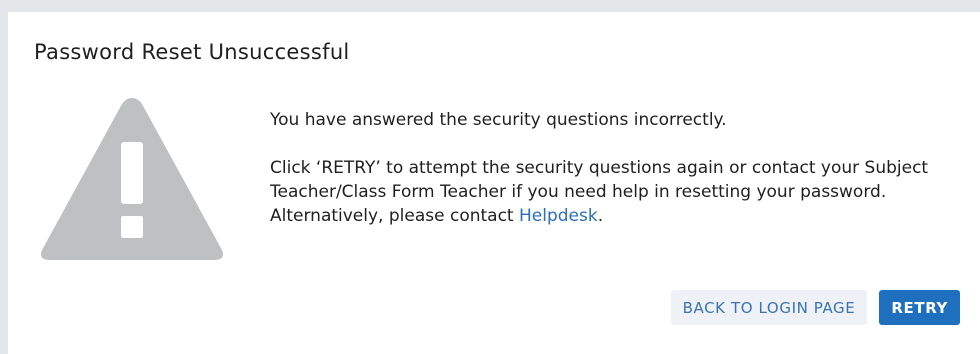 Image resolution: width=980 pixels, height=354 pixels. What do you see at coordinates (610, 216) in the screenshot?
I see `helpdesk-line: Alternatively, please contact Helpdesk.` at bounding box center [610, 216].